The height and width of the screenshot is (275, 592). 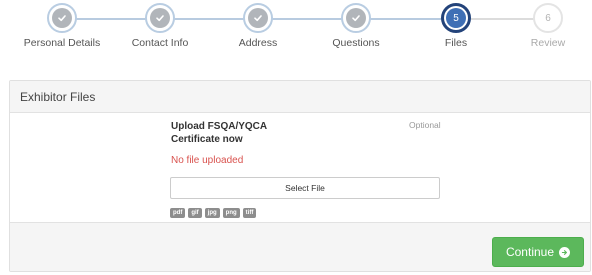 I want to click on step-address: Address, so click(x=258, y=26).